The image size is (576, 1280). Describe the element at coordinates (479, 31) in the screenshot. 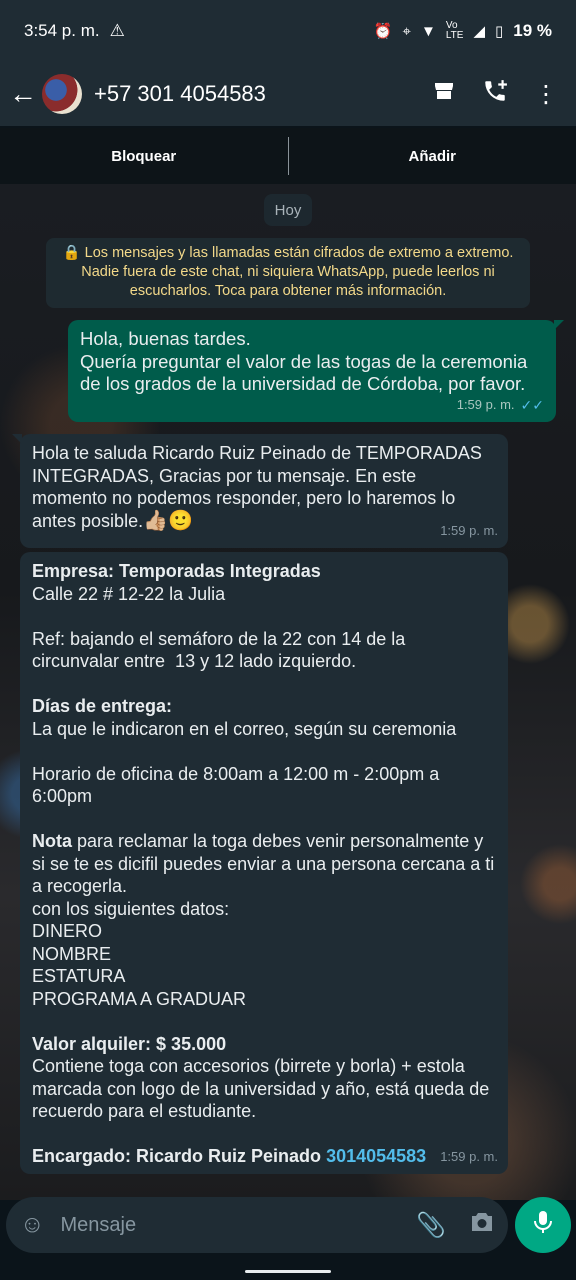

I see `signal-icon: ◢` at that location.